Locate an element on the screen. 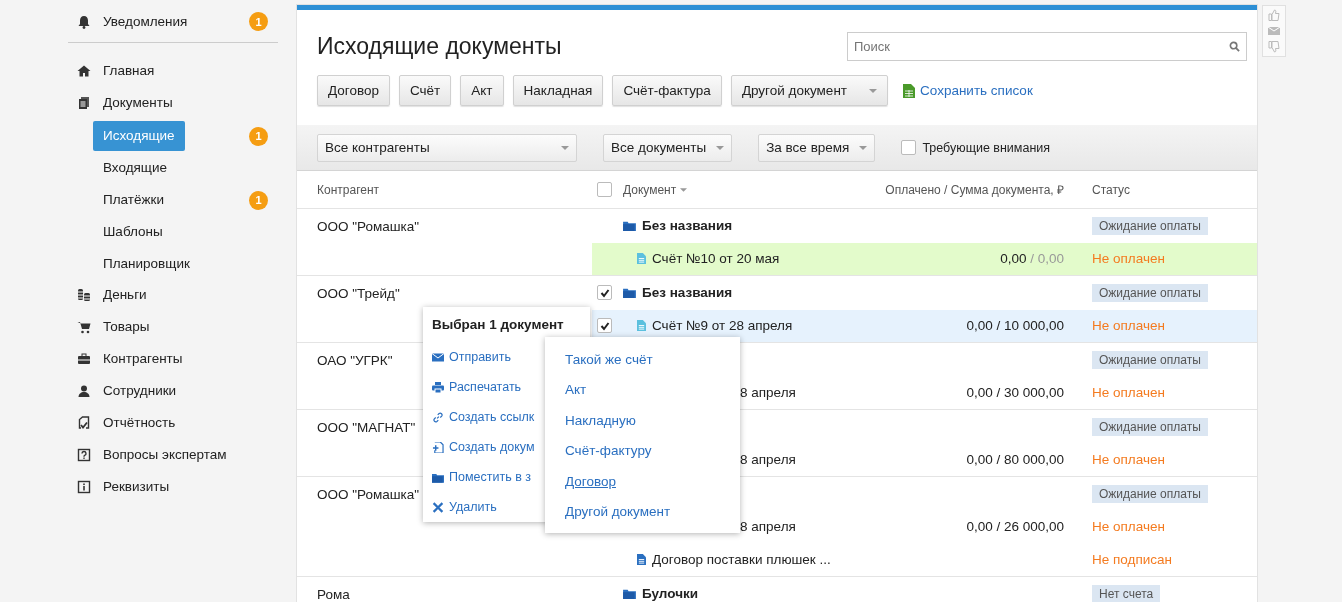 This screenshot has height=602, width=1342. submenu-item: Договор is located at coordinates (590, 482).